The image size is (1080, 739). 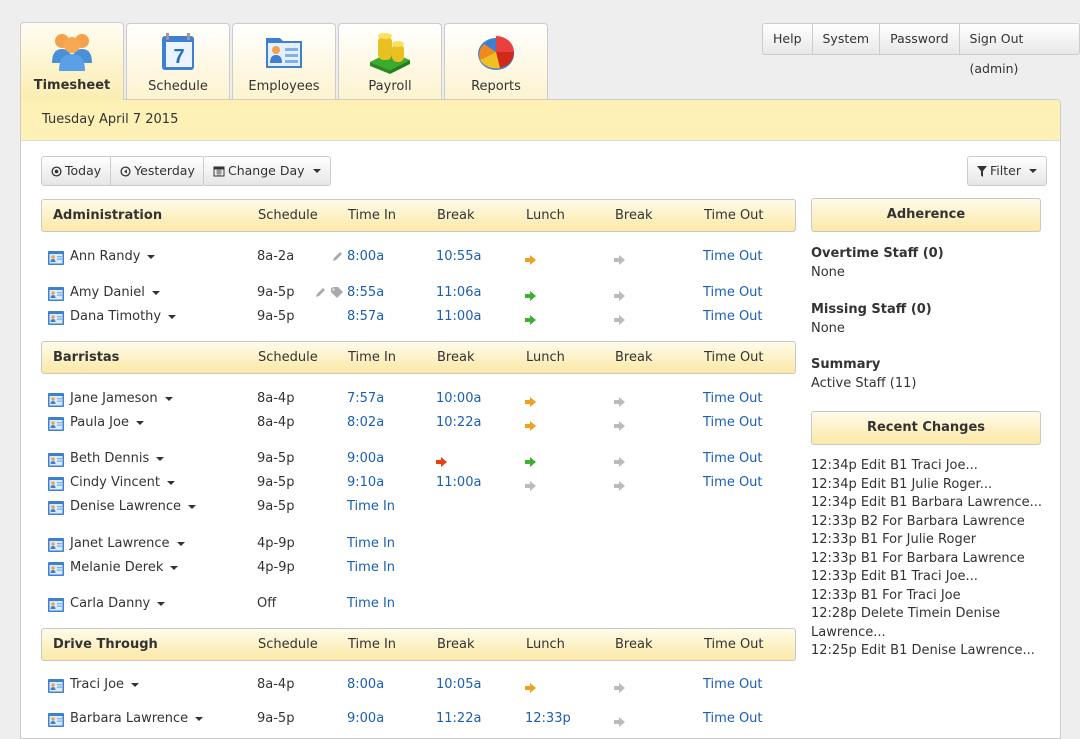 I want to click on recent-change-item: 12:33p B1 For Traci Joe, so click(x=928, y=596).